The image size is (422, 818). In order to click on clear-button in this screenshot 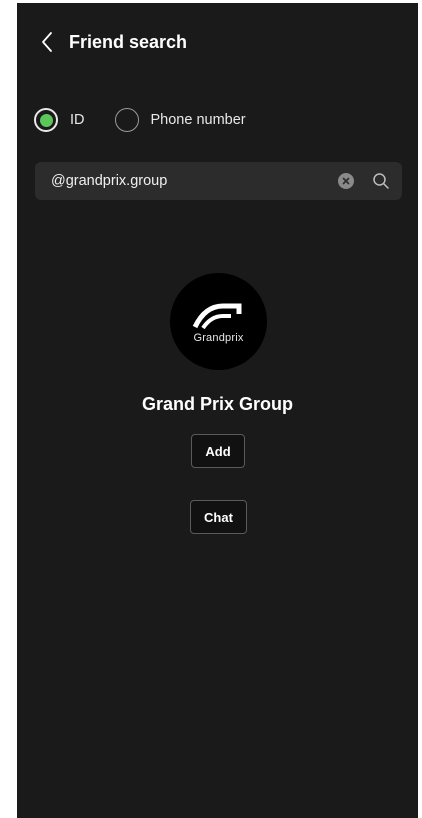, I will do `click(346, 181)`.